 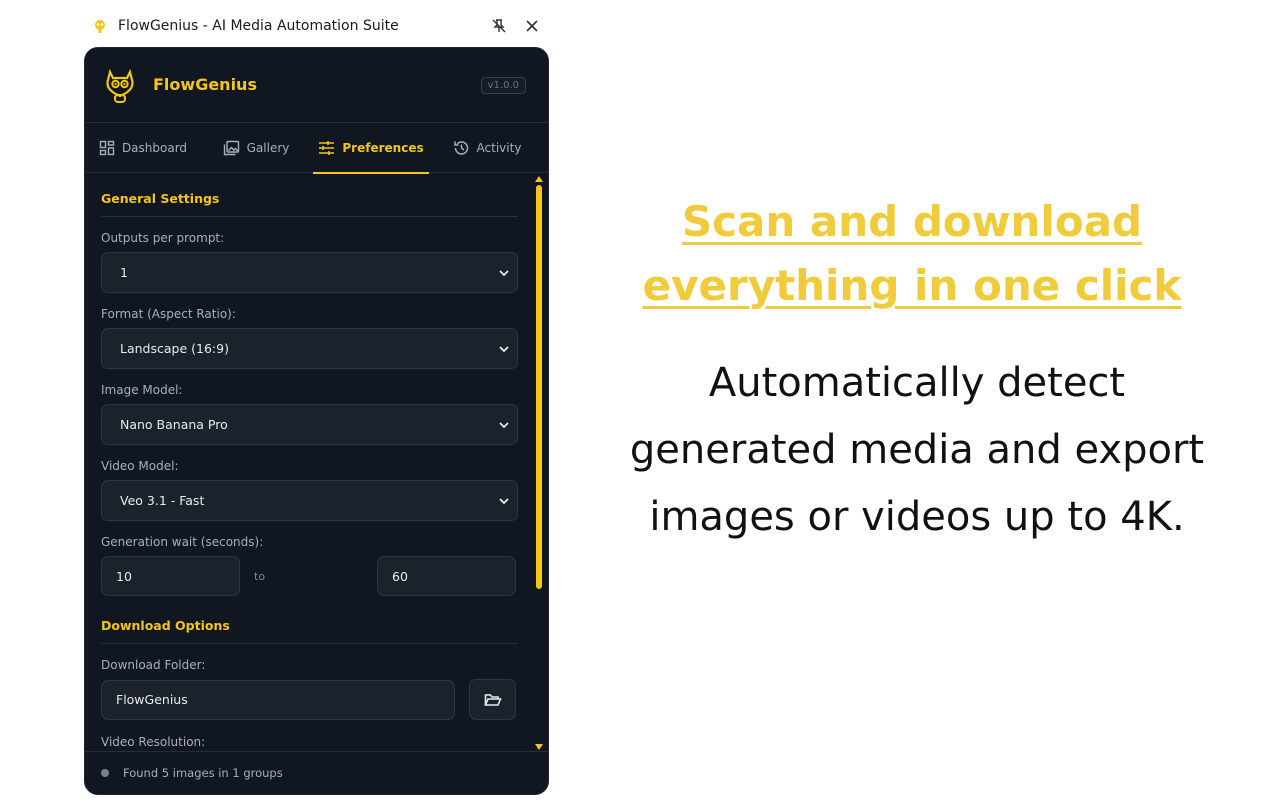 What do you see at coordinates (309, 500) in the screenshot?
I see `video-model-select: Veo 3.1 - Fast` at bounding box center [309, 500].